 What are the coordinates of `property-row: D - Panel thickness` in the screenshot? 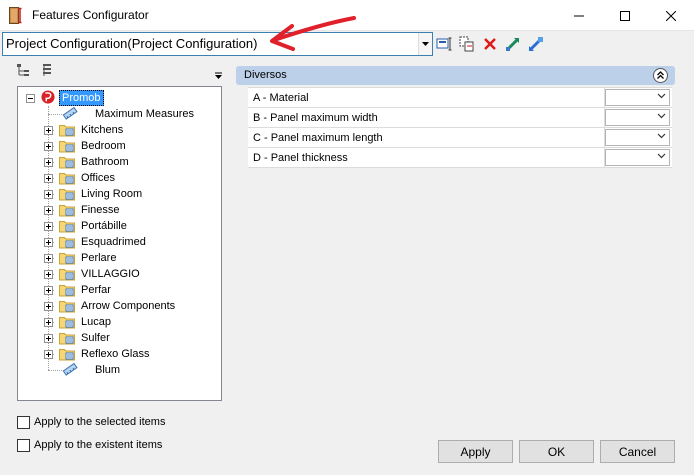 It's located at (460, 157).